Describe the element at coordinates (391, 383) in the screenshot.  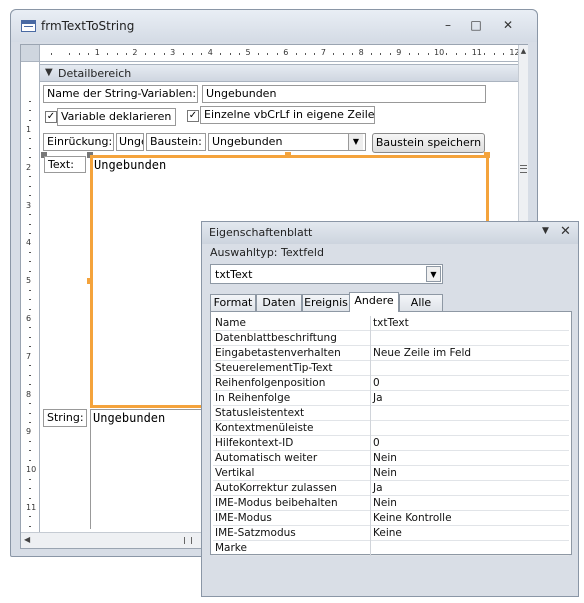
I see `property-row: Reihenfolgenposition 0` at that location.